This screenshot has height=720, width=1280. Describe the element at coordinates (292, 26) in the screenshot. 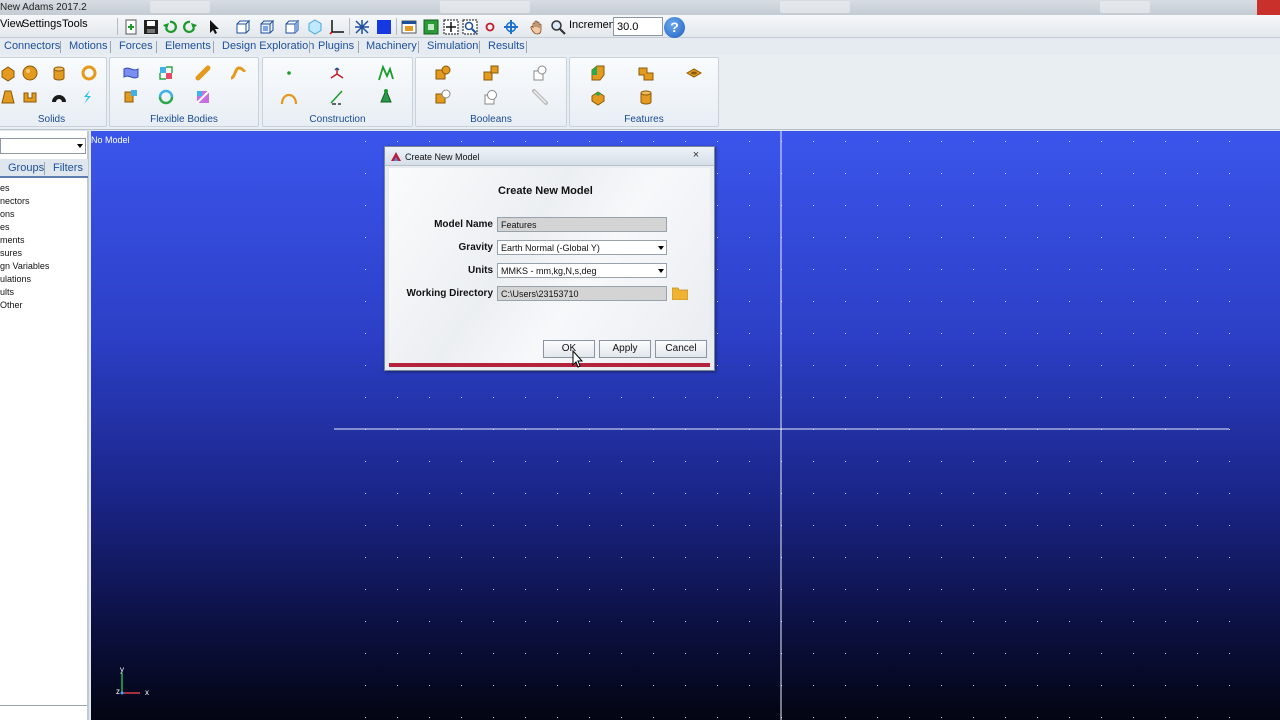

I see `view-right-icon` at that location.